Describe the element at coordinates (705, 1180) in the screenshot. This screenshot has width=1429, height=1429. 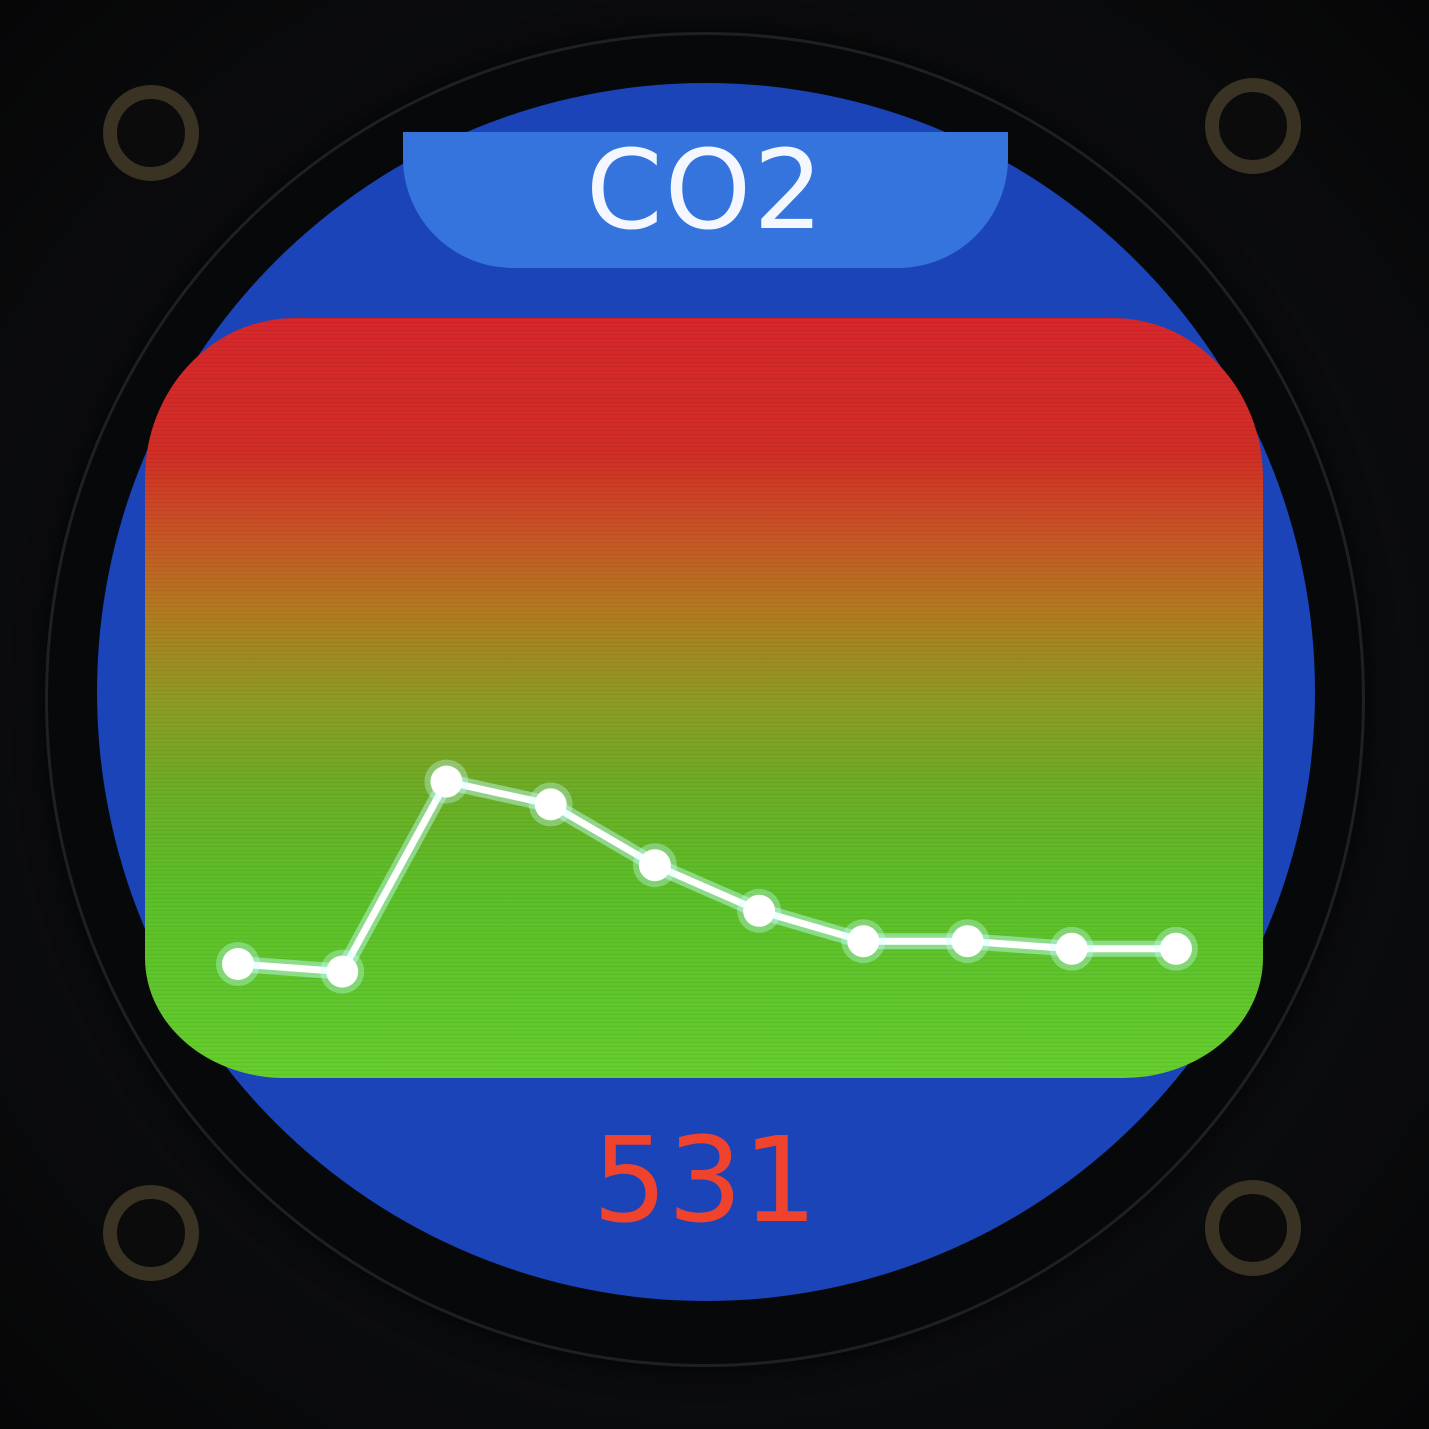
I see `current-co2-value: 531` at that location.